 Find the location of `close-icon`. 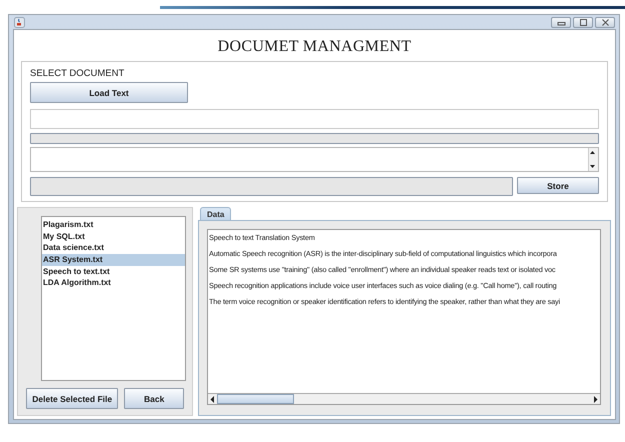

close-icon is located at coordinates (605, 22).